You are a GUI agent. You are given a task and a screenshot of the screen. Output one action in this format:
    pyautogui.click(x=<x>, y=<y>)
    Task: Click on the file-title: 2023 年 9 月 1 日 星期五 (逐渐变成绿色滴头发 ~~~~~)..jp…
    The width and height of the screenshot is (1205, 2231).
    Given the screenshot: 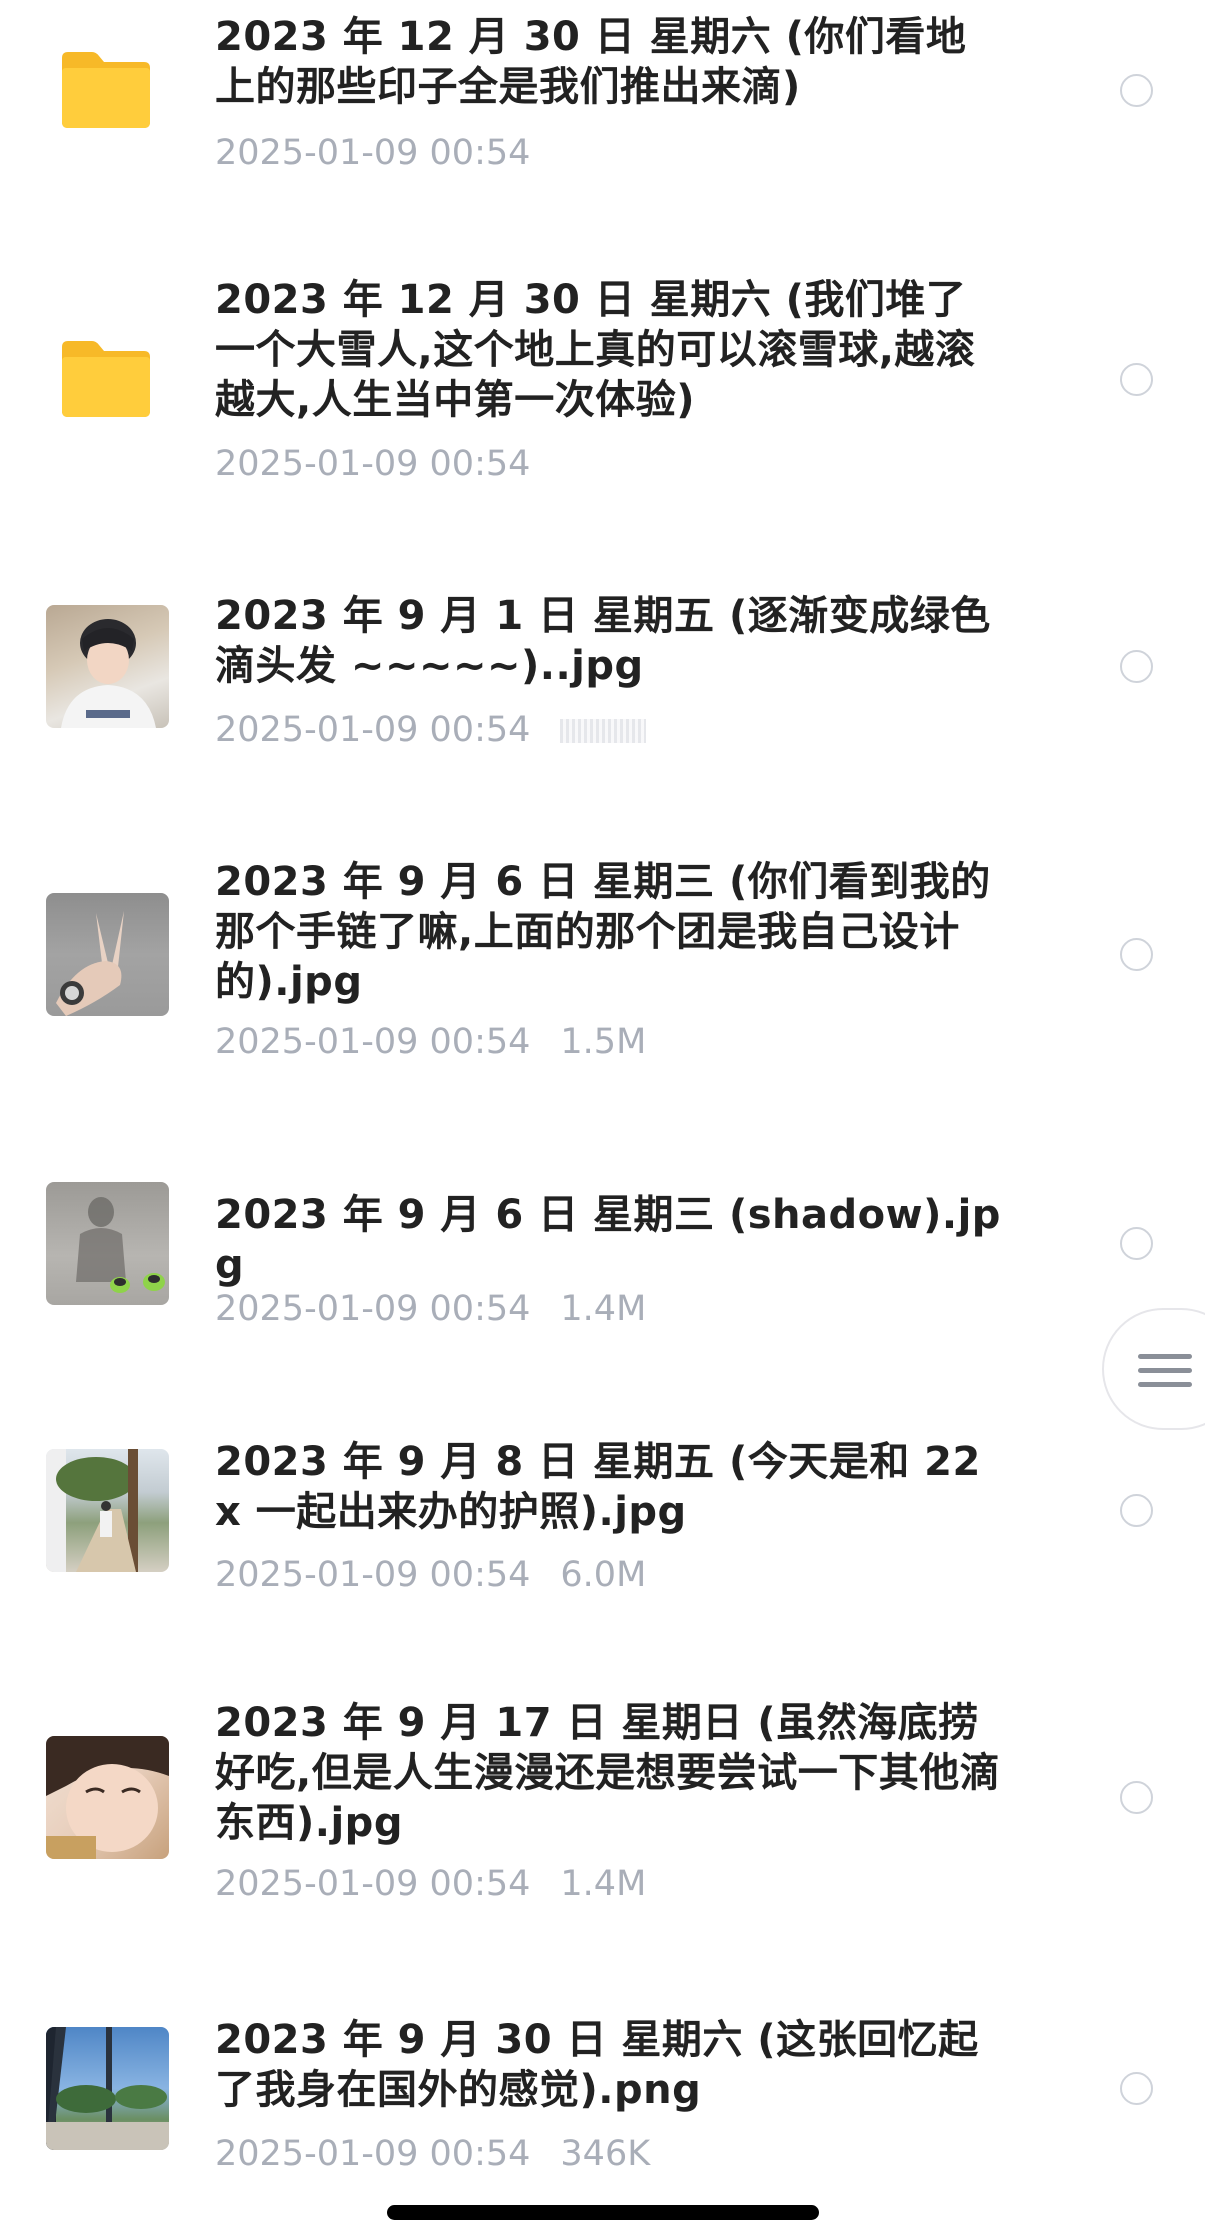 What is the action you would take?
    pyautogui.click(x=603, y=641)
    